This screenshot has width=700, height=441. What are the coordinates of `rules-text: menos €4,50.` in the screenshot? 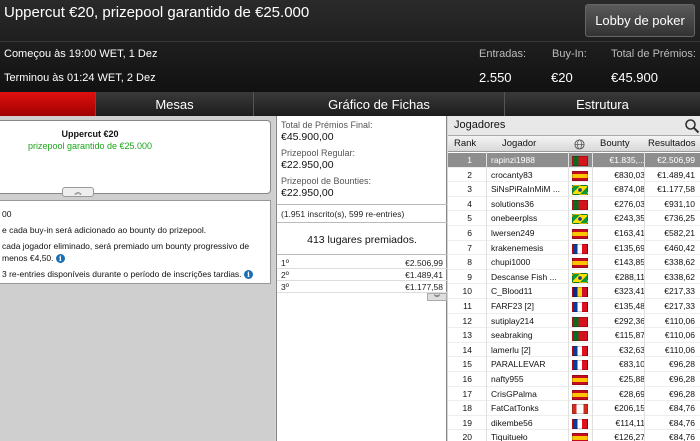 It's located at (28, 258).